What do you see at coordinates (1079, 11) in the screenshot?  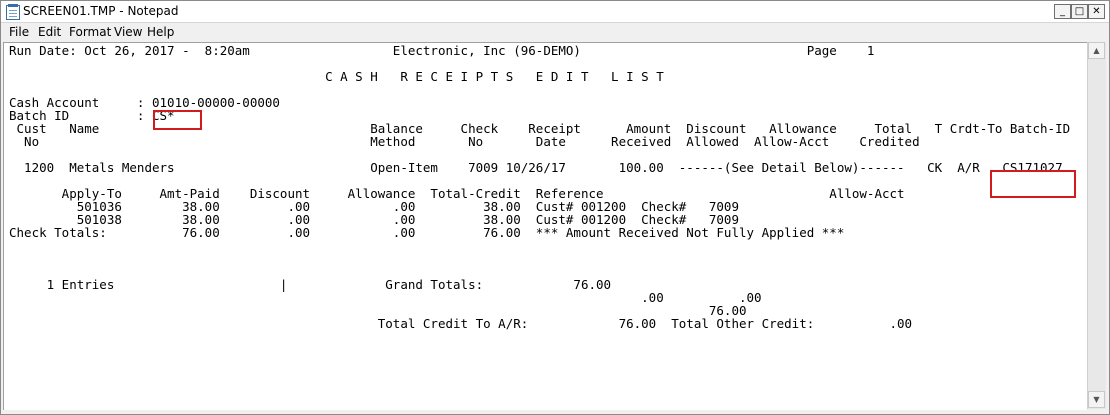 I see `maximize-button: □` at bounding box center [1079, 11].